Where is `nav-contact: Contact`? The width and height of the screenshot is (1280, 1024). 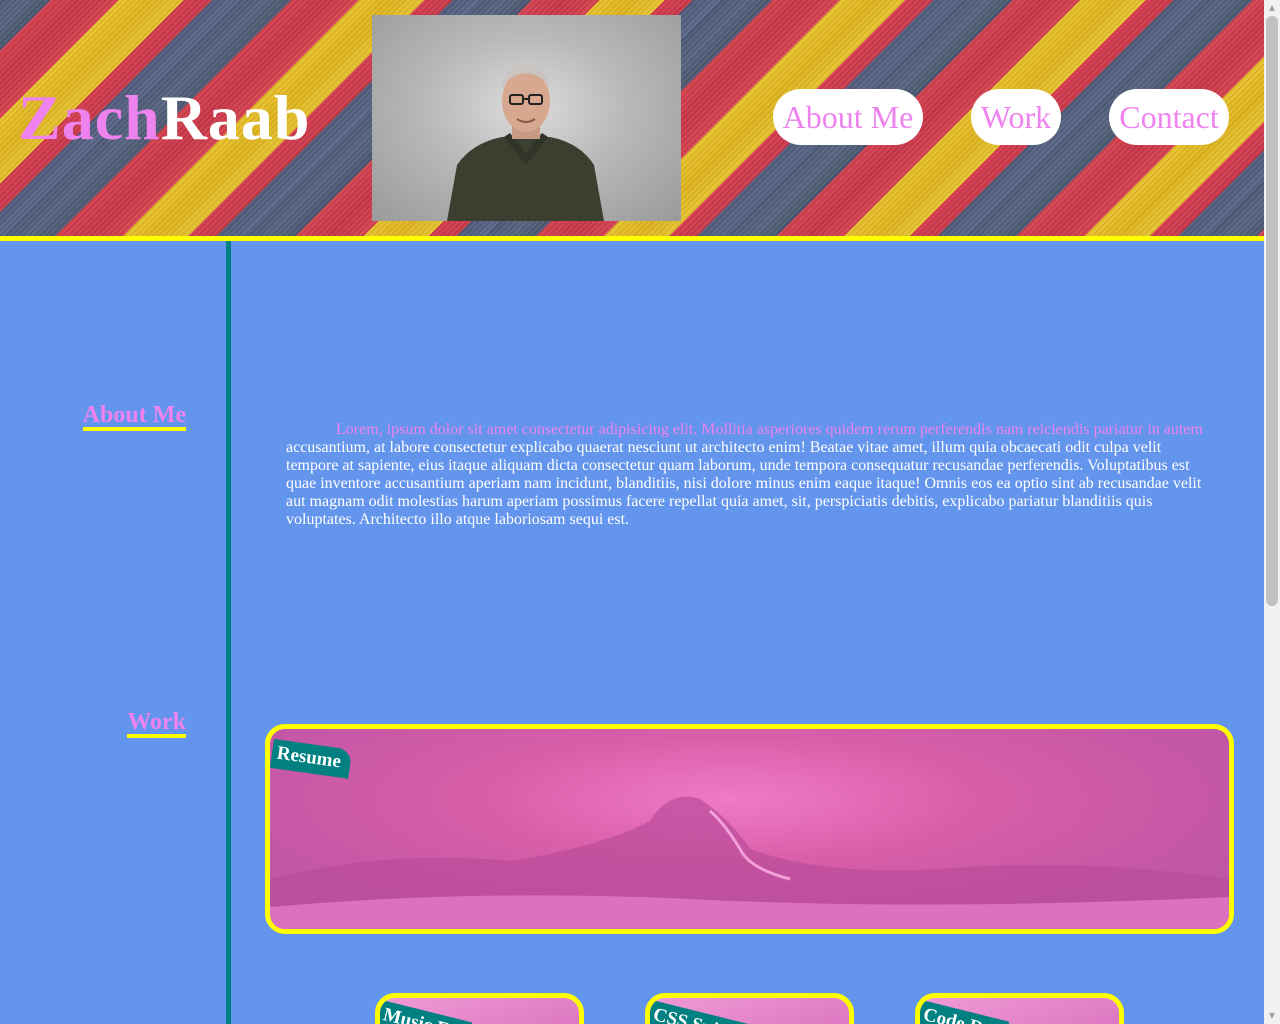 nav-contact: Contact is located at coordinates (1169, 117).